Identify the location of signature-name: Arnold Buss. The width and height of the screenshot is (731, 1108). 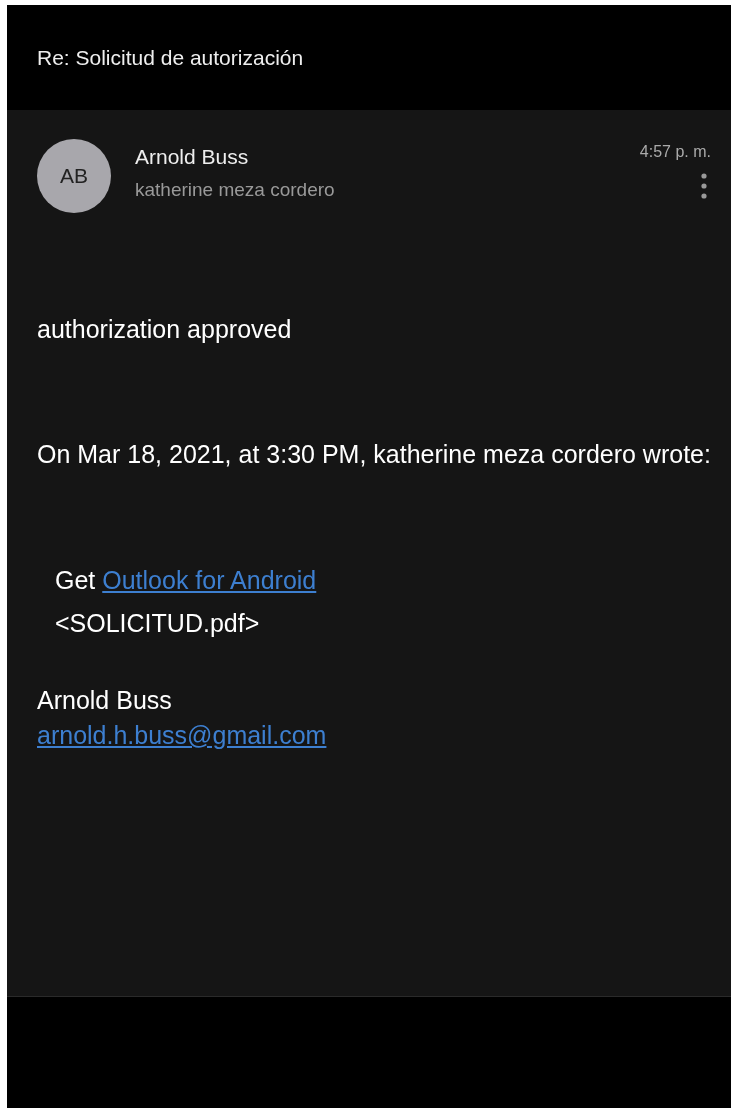
(104, 700).